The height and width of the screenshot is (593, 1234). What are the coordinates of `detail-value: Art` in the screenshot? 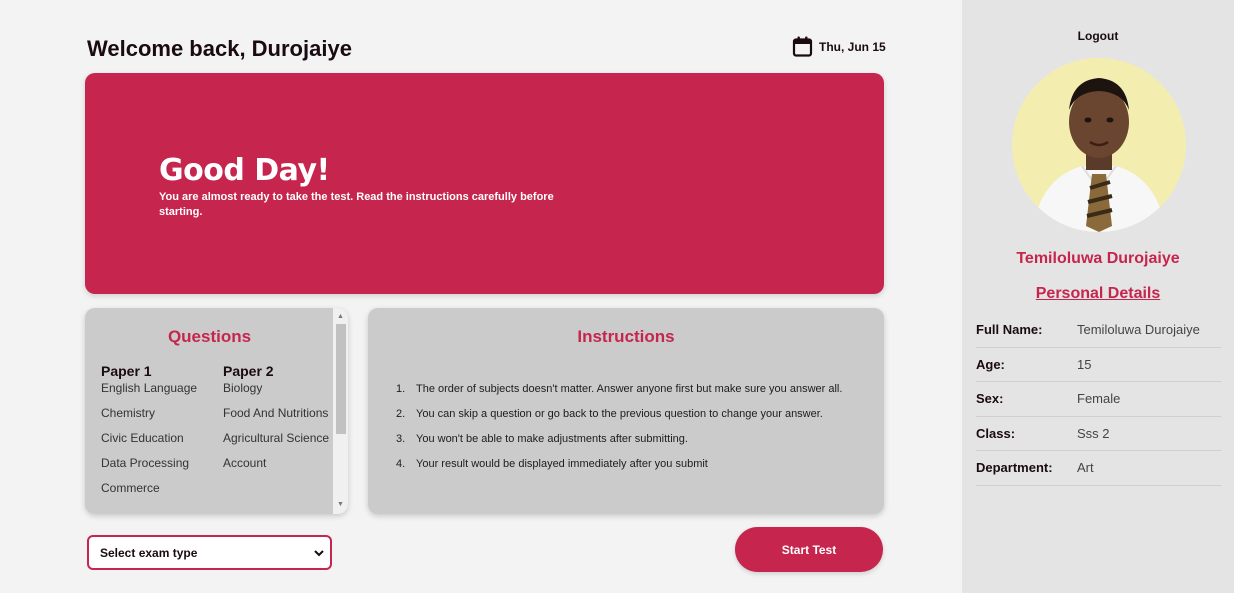 It's located at (1085, 468).